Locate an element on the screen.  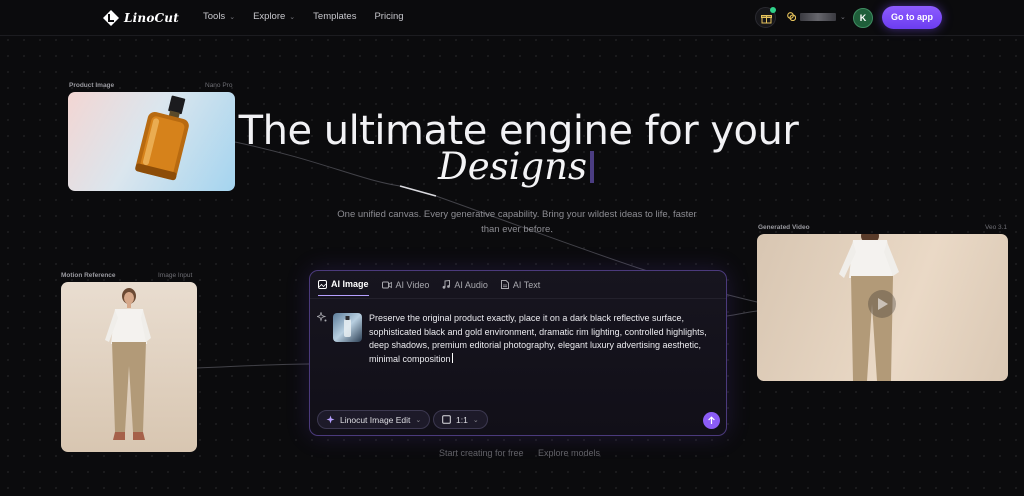
tab-label: AI Image is located at coordinates (350, 284).